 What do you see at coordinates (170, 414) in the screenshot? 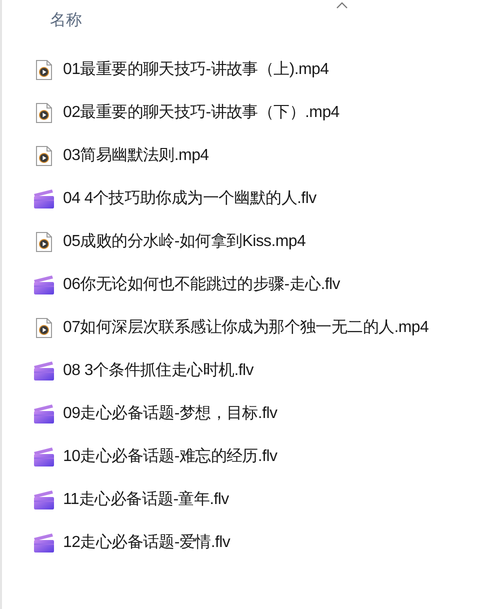
I see `file-name: 09走心必备话题-梦想，目标.flv` at bounding box center [170, 414].